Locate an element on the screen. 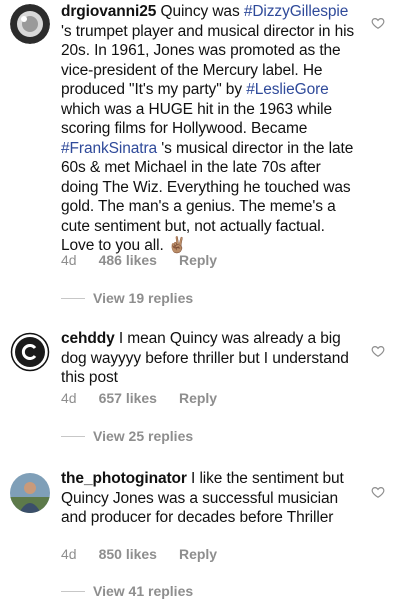  avatar-the-photoginator is located at coordinates (30, 493).